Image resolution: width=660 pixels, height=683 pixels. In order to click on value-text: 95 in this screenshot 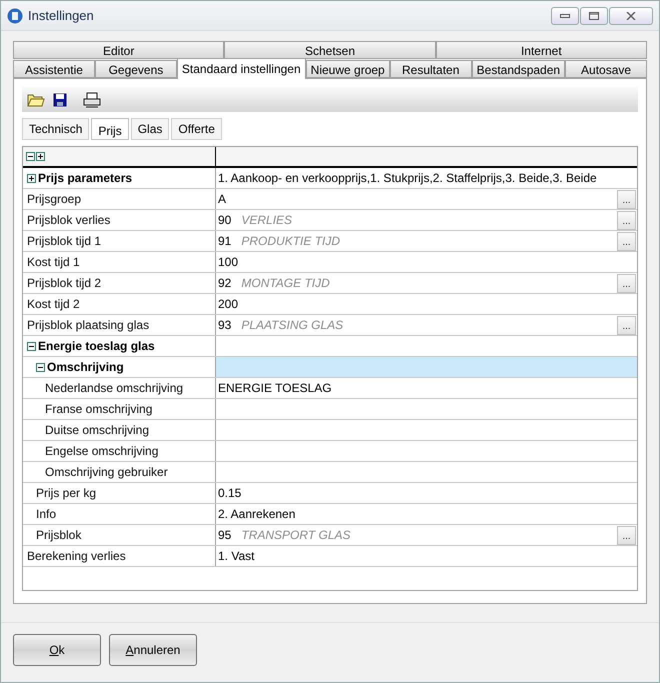, I will do `click(225, 535)`.